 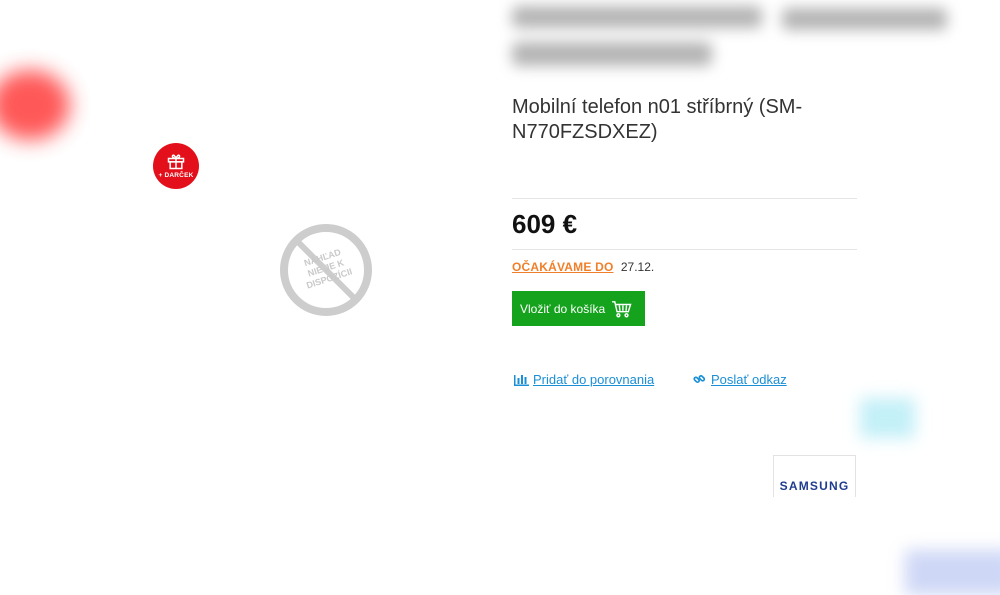 I want to click on blurred-element, so click(x=887, y=418).